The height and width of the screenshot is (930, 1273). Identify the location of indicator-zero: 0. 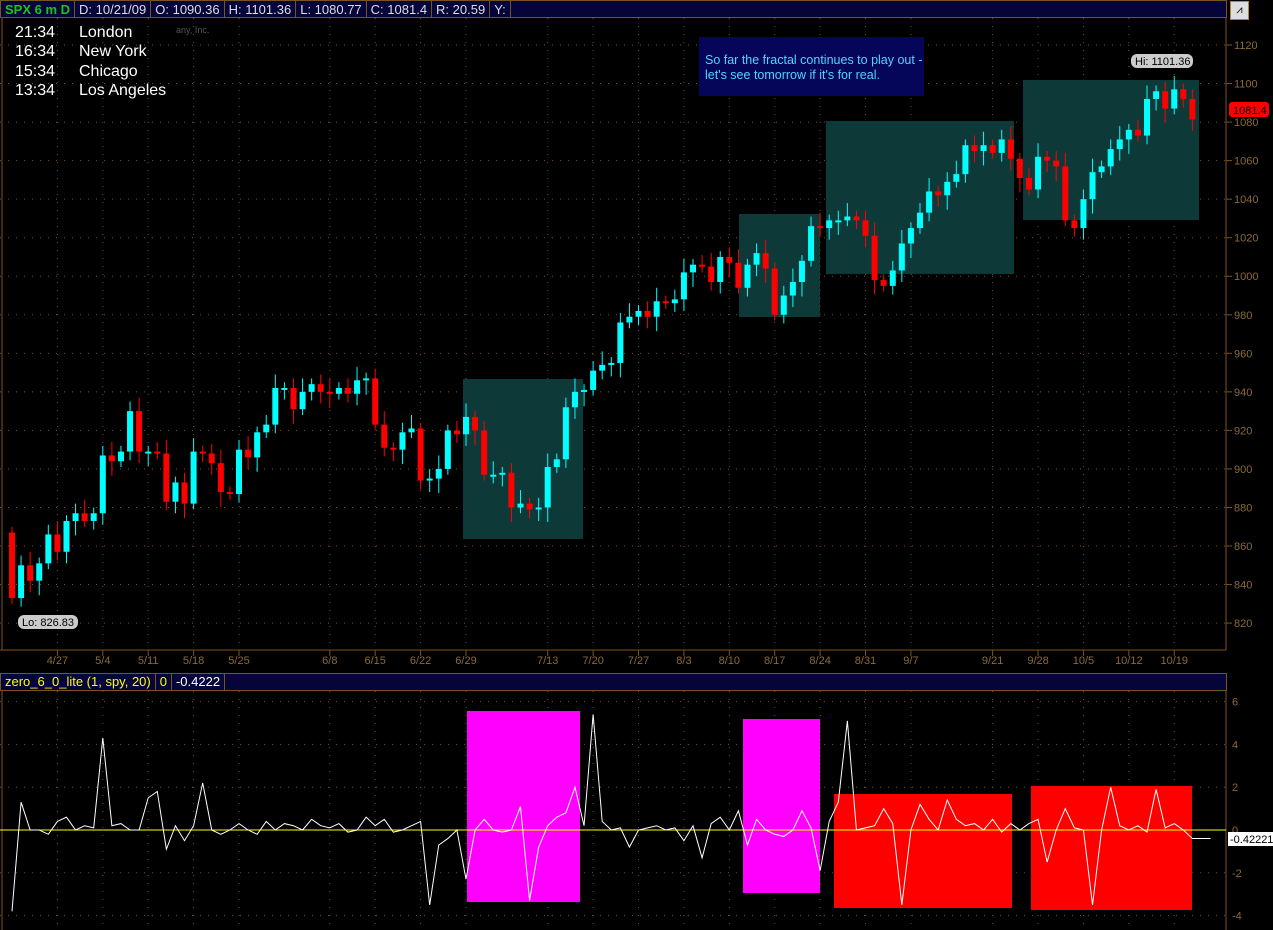
(164, 682).